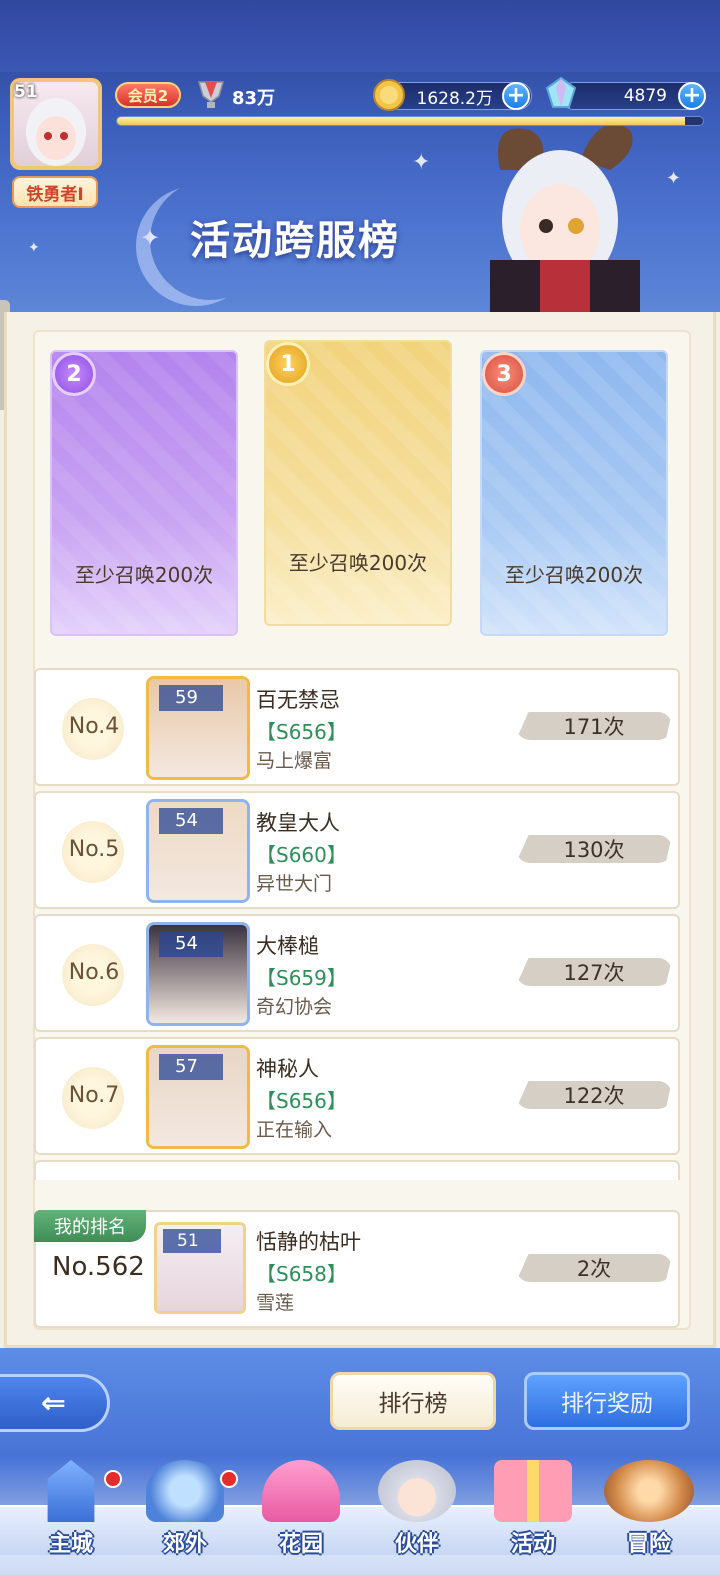  What do you see at coordinates (294, 1130) in the screenshot?
I see `player-guild: 正在输入` at bounding box center [294, 1130].